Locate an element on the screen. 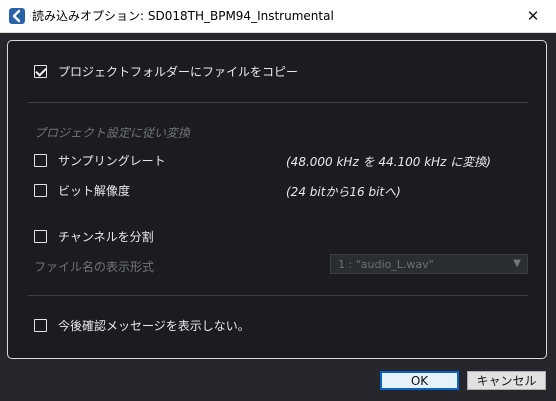 Image resolution: width=556 pixels, height=401 pixels. bit-depth-checkbox is located at coordinates (40, 190).